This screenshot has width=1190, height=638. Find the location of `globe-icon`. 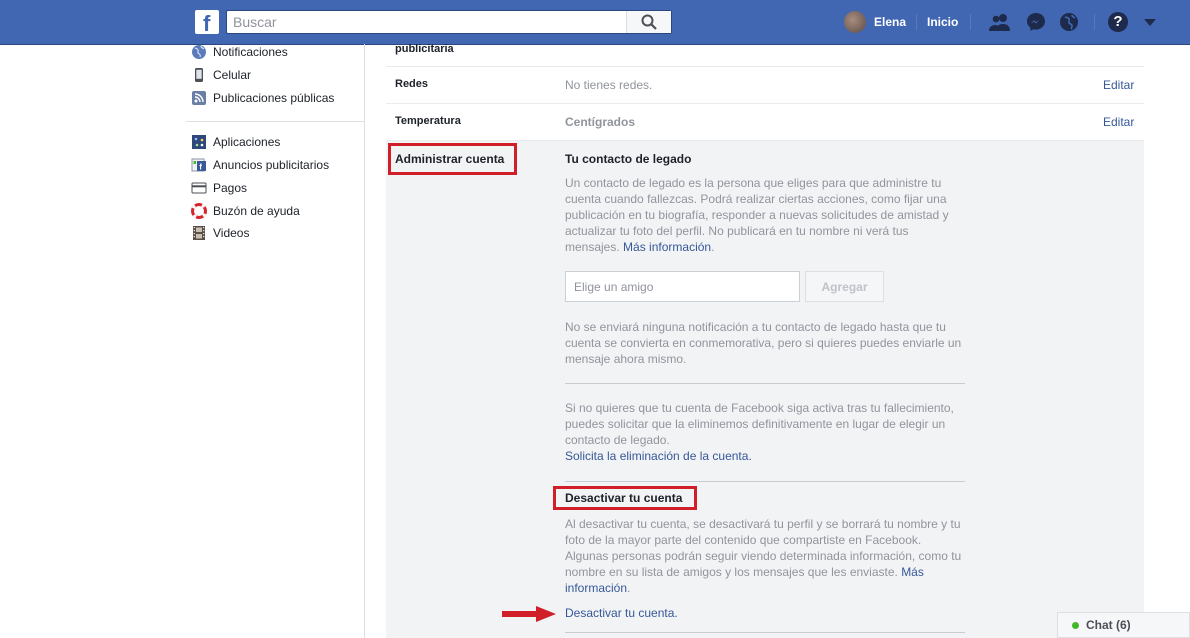

globe-icon is located at coordinates (199, 52).